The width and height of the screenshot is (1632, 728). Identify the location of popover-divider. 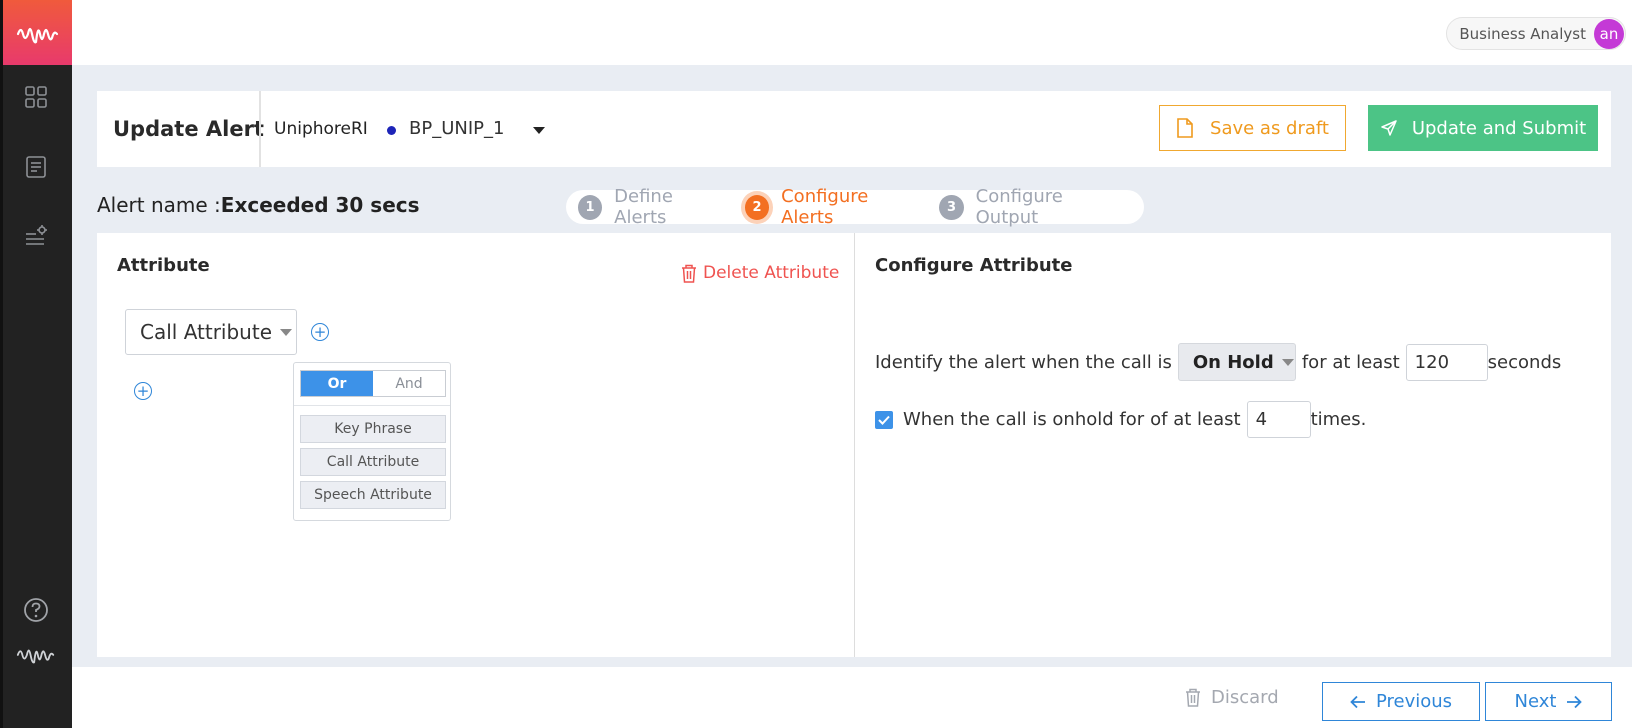
(372, 405).